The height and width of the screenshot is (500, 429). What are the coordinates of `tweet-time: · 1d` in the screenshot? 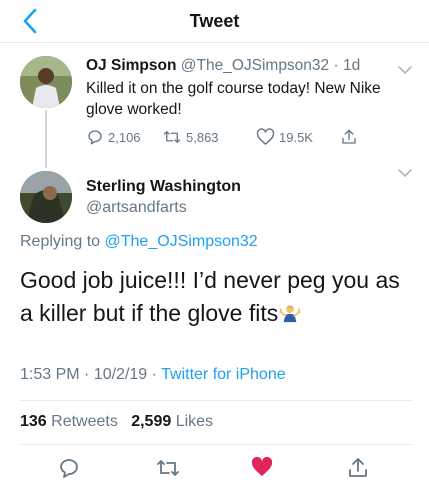 It's located at (347, 65).